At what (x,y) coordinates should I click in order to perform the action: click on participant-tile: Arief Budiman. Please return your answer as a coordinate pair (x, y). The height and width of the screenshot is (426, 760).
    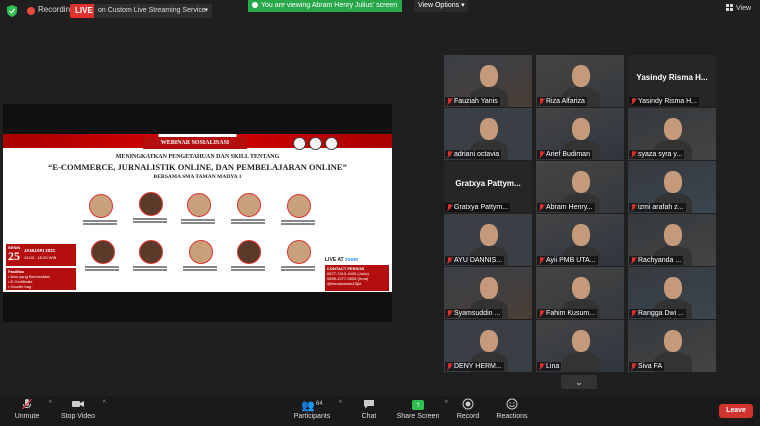
    Looking at the image, I should click on (580, 134).